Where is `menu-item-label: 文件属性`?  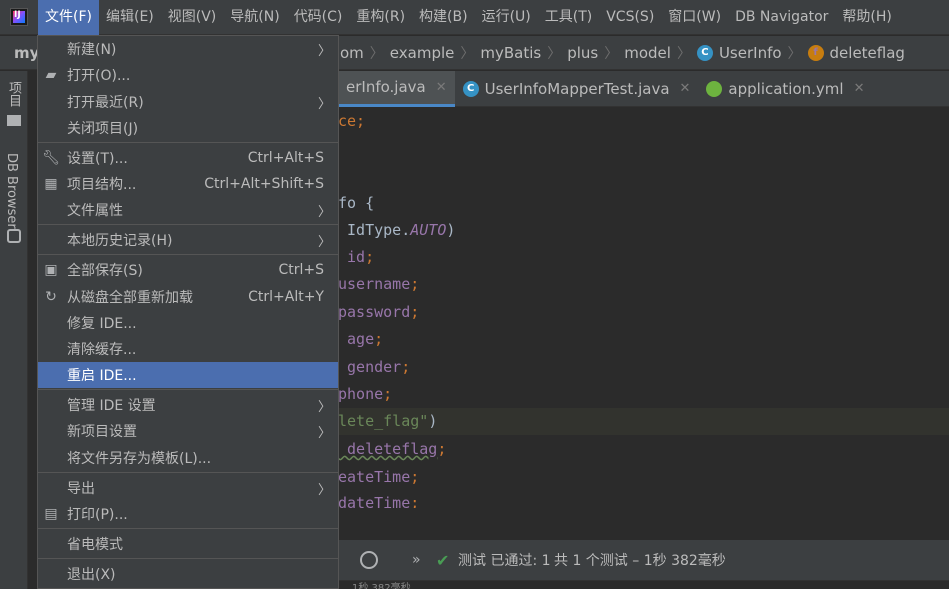
menu-item-label: 文件属性 is located at coordinates (95, 211).